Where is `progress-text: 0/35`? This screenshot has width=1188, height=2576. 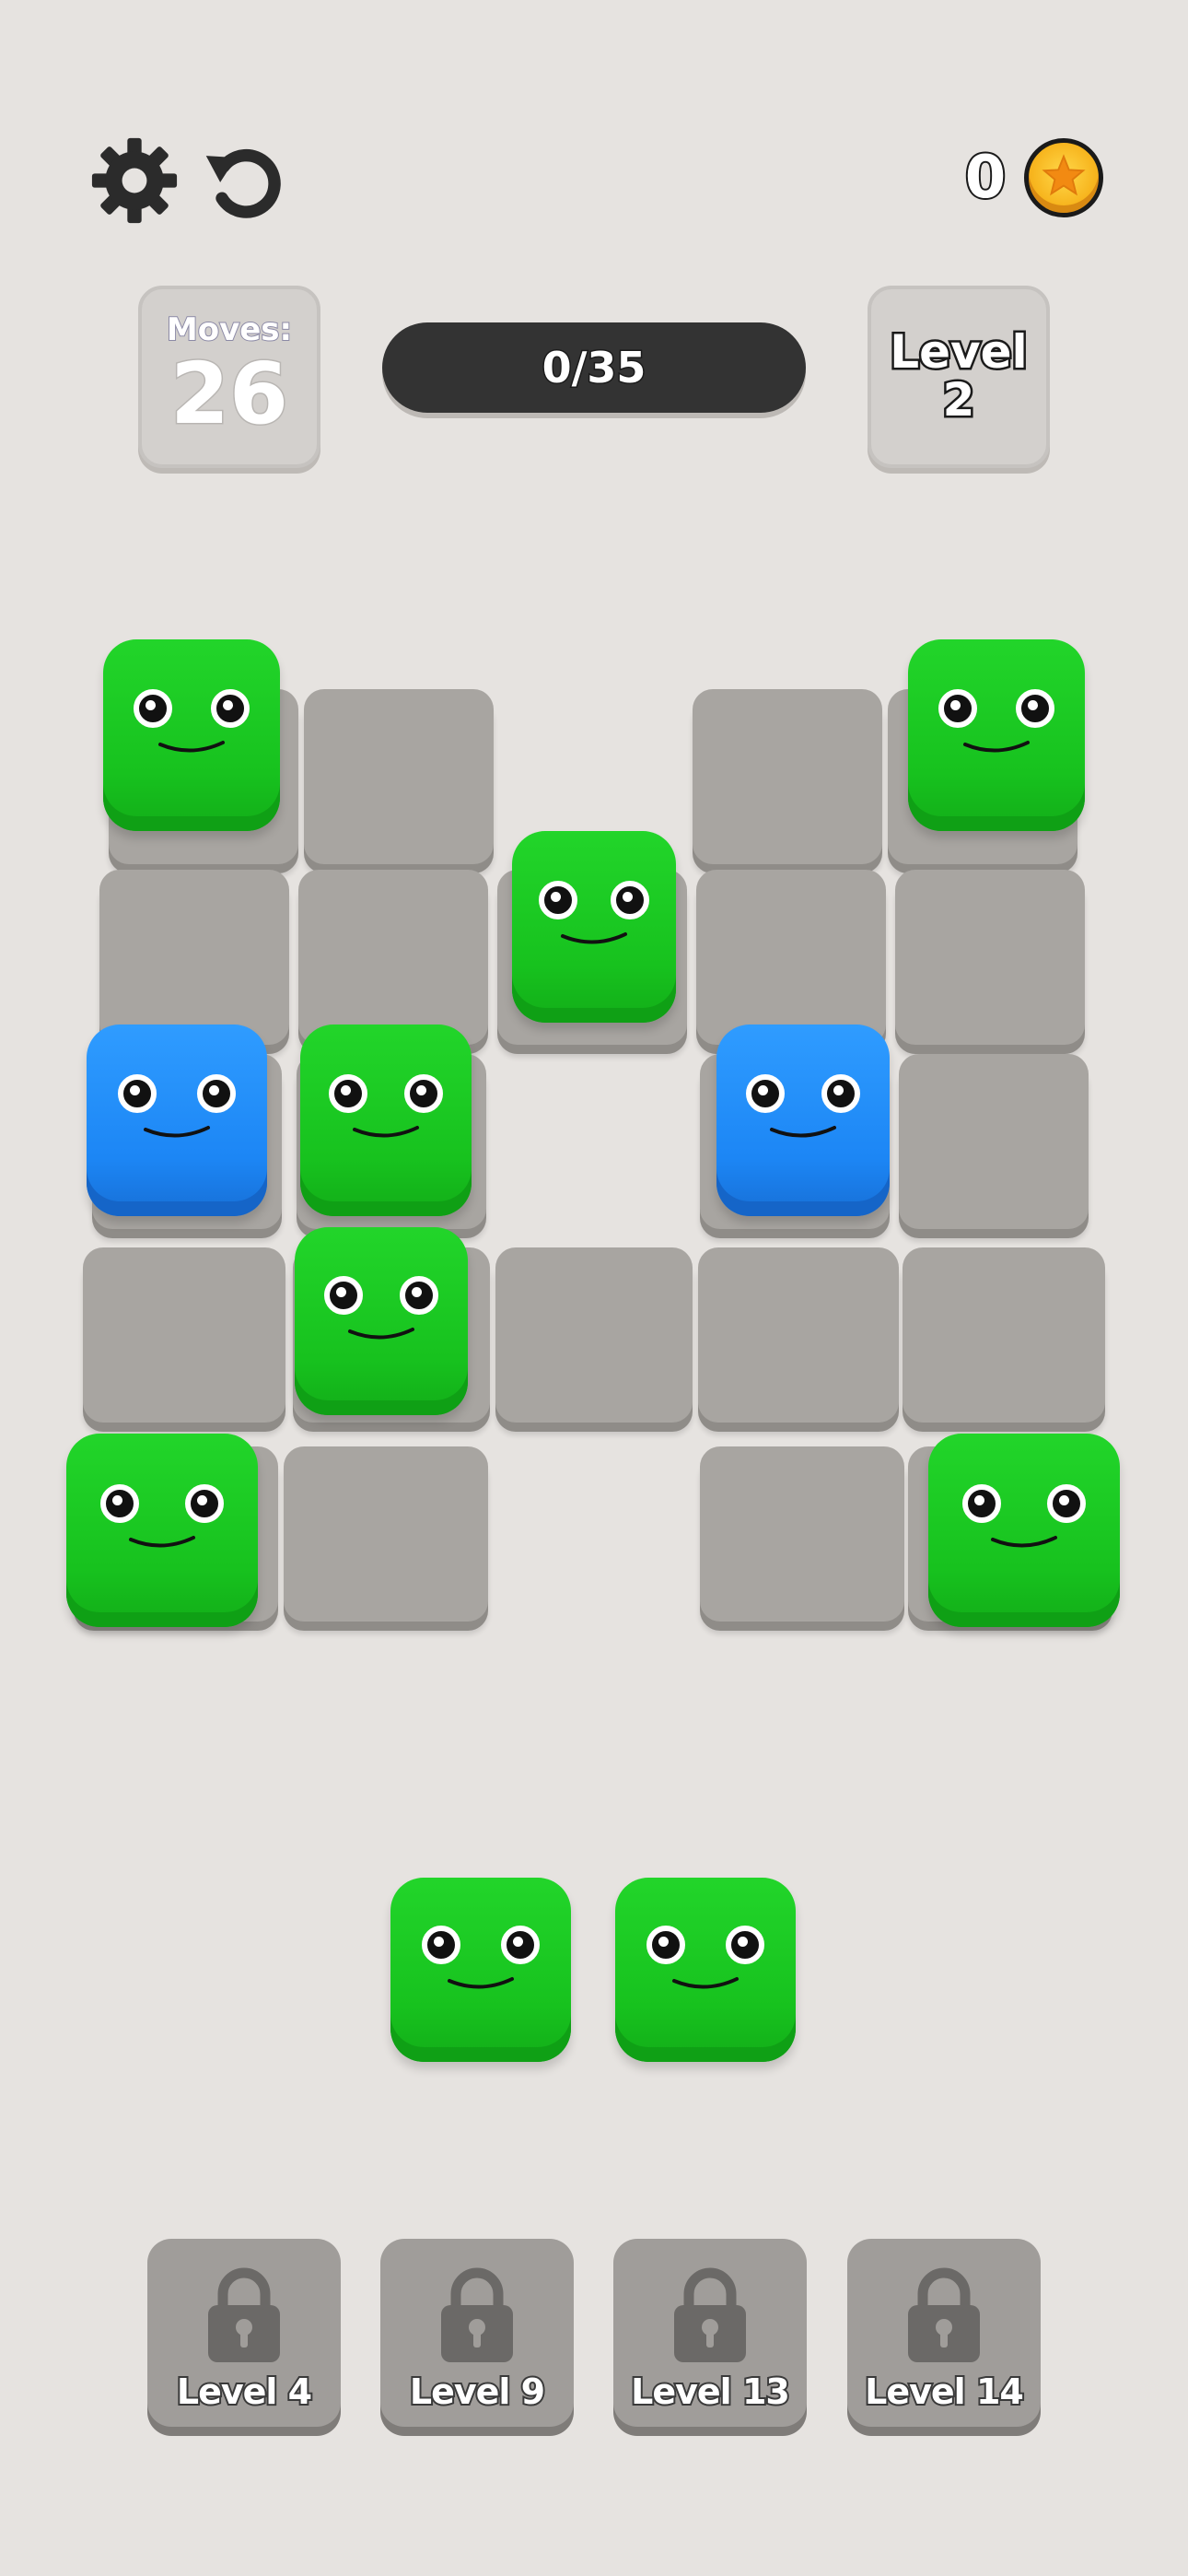 progress-text: 0/35 is located at coordinates (594, 368).